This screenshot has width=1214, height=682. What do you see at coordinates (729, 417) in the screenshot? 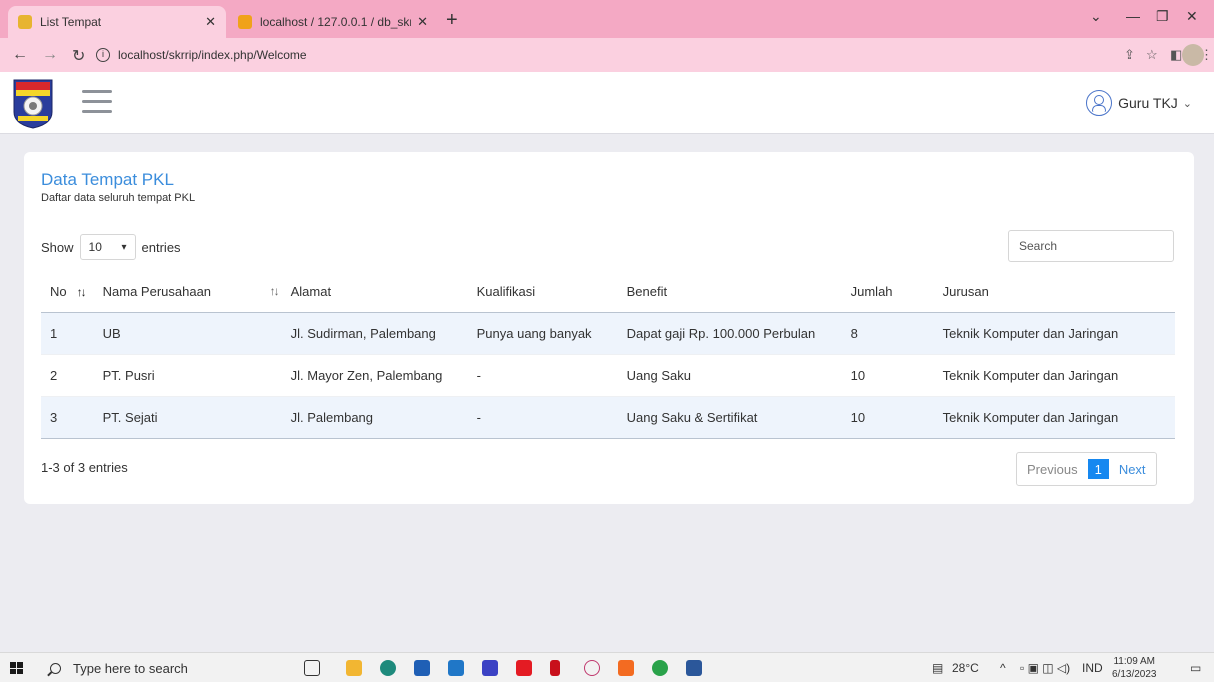
I see `cell-benefit: Uang Saku & Sertifikat` at bounding box center [729, 417].